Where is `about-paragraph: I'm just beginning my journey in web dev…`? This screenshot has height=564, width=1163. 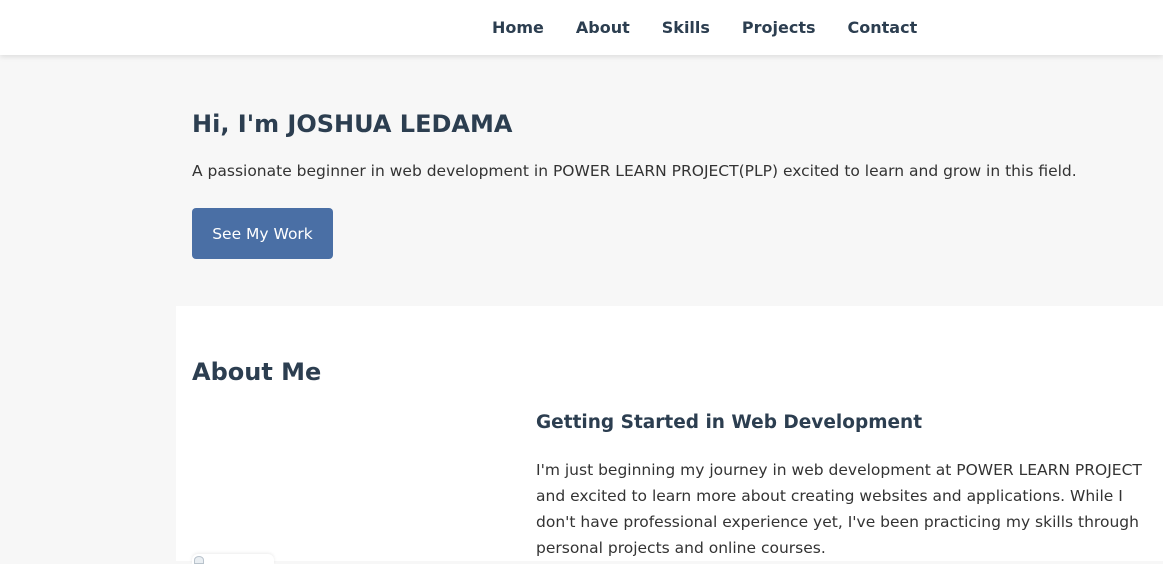 about-paragraph: I'm just beginning my journey in web dev… is located at coordinates (839, 509).